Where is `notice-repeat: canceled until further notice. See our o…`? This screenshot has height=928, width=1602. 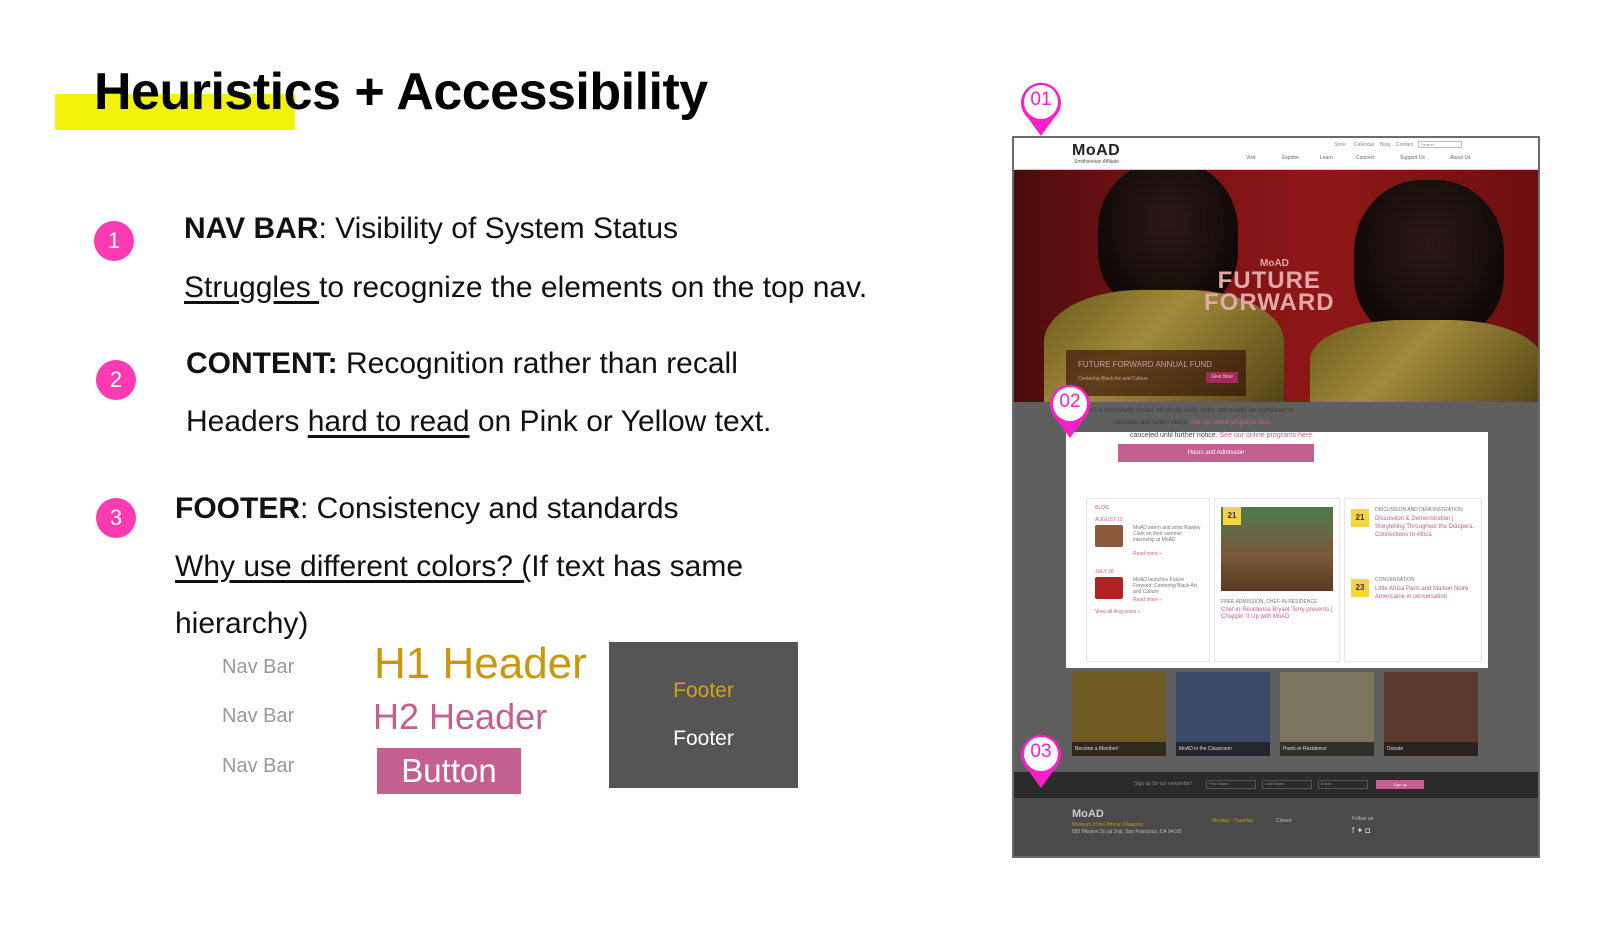 notice-repeat: canceled until further notice. See our o… is located at coordinates (1222, 435).